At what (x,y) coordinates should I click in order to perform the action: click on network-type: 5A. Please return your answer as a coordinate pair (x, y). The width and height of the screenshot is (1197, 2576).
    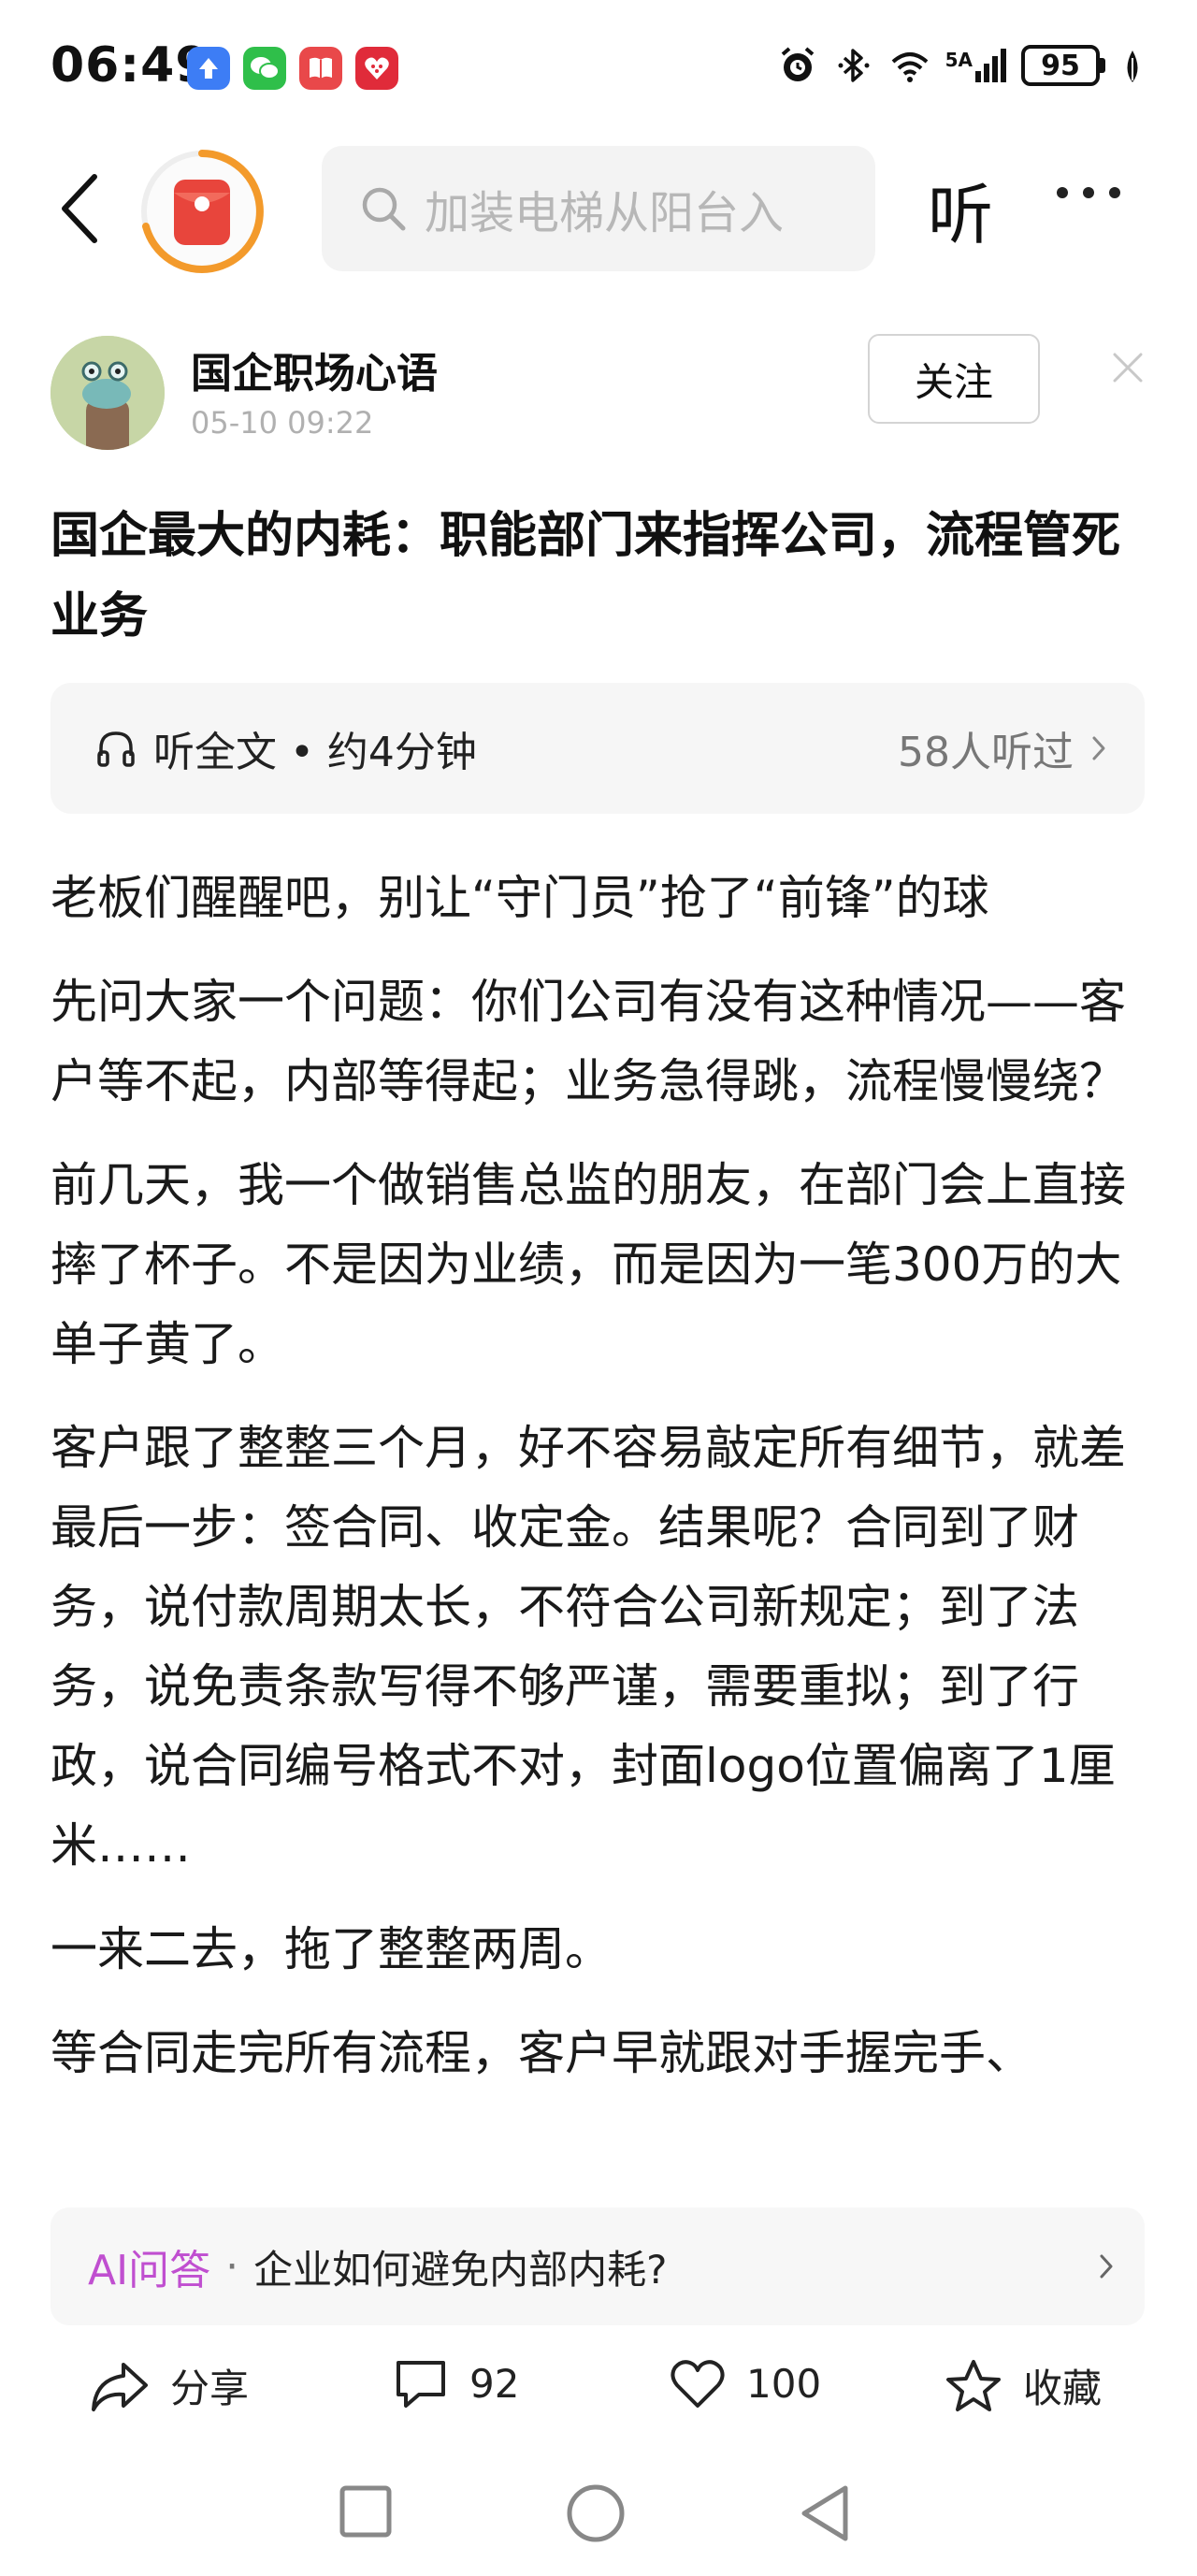
    Looking at the image, I should click on (959, 60).